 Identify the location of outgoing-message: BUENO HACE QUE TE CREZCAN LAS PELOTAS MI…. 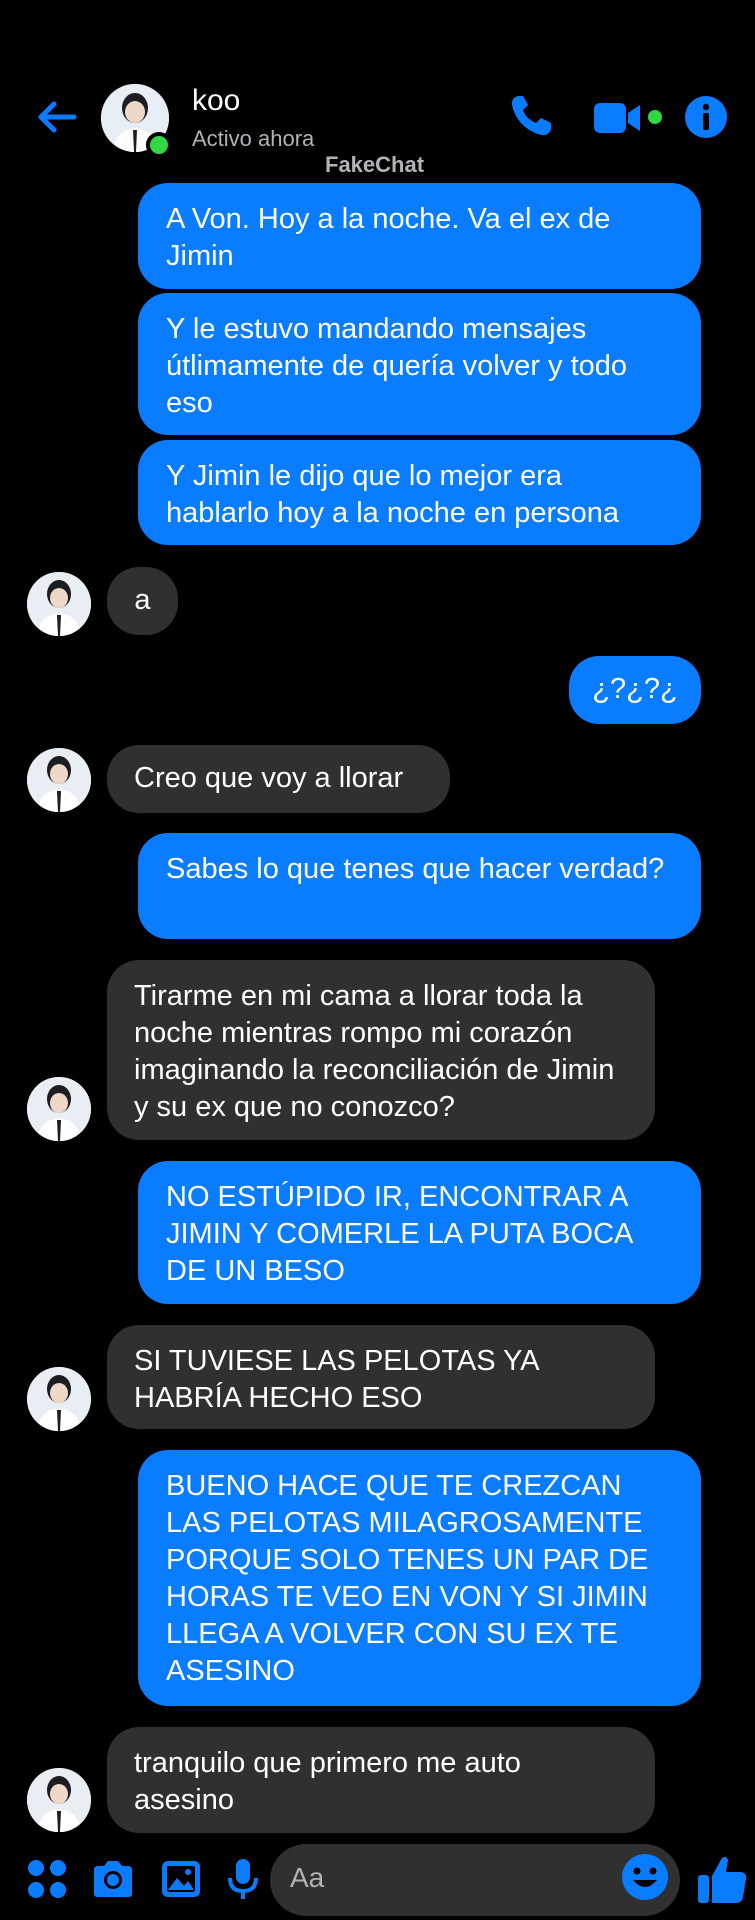
(419, 1578).